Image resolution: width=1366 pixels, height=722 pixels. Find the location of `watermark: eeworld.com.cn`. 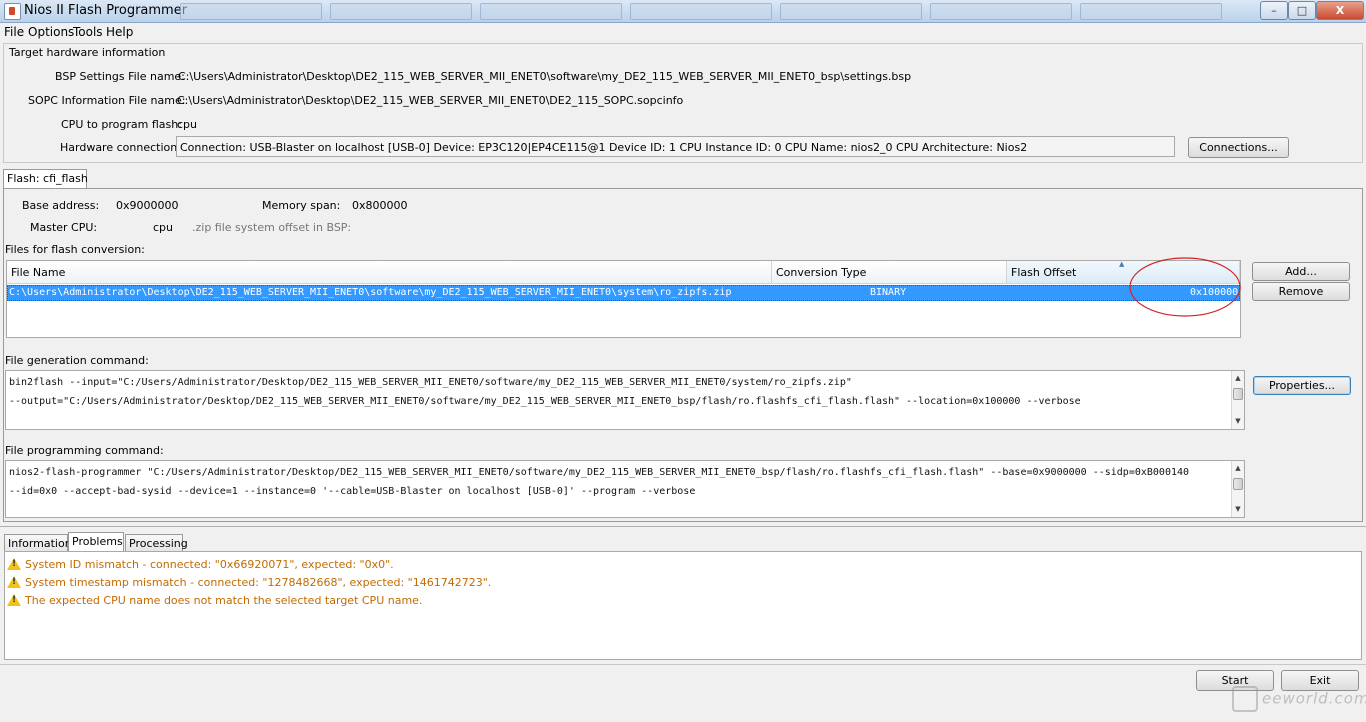

watermark: eeworld.com.cn is located at coordinates (1299, 699).